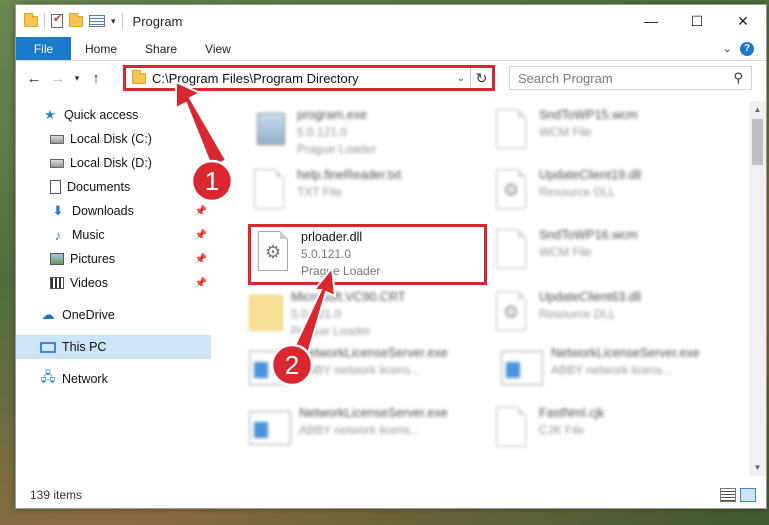 This screenshot has width=769, height=525. Describe the element at coordinates (96, 78) in the screenshot. I see `up-button: ↑` at that location.